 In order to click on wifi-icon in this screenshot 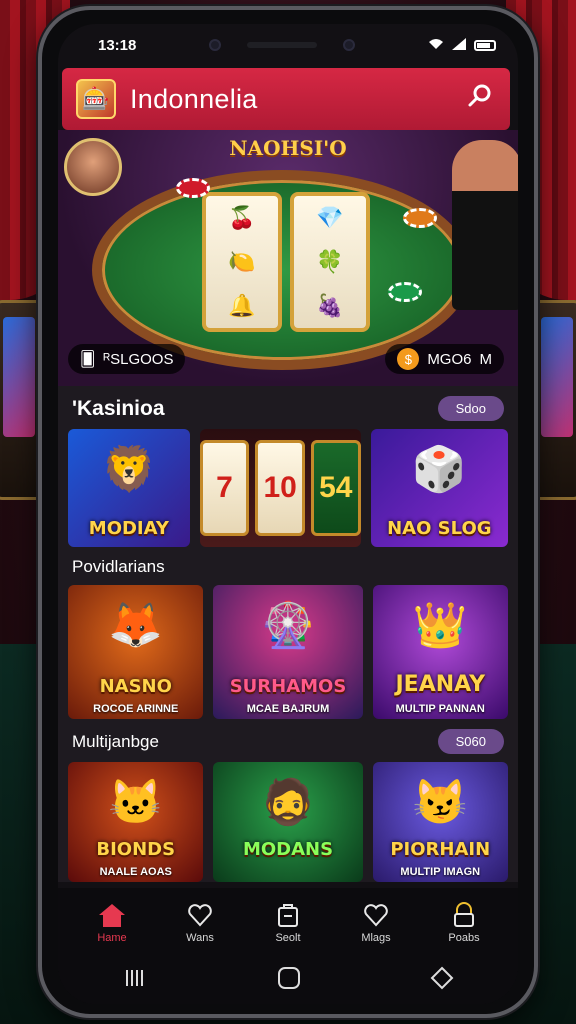, I will do `click(436, 45)`.